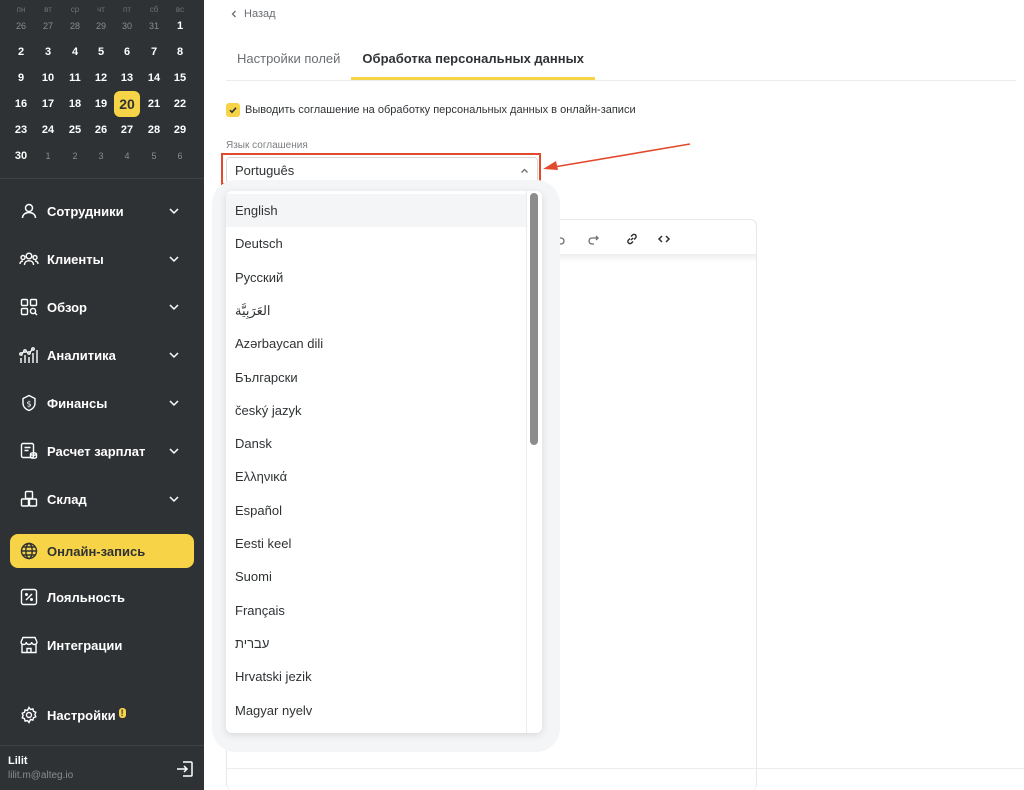 This screenshot has width=1024, height=790. I want to click on calendar-day: 24, so click(48, 130).